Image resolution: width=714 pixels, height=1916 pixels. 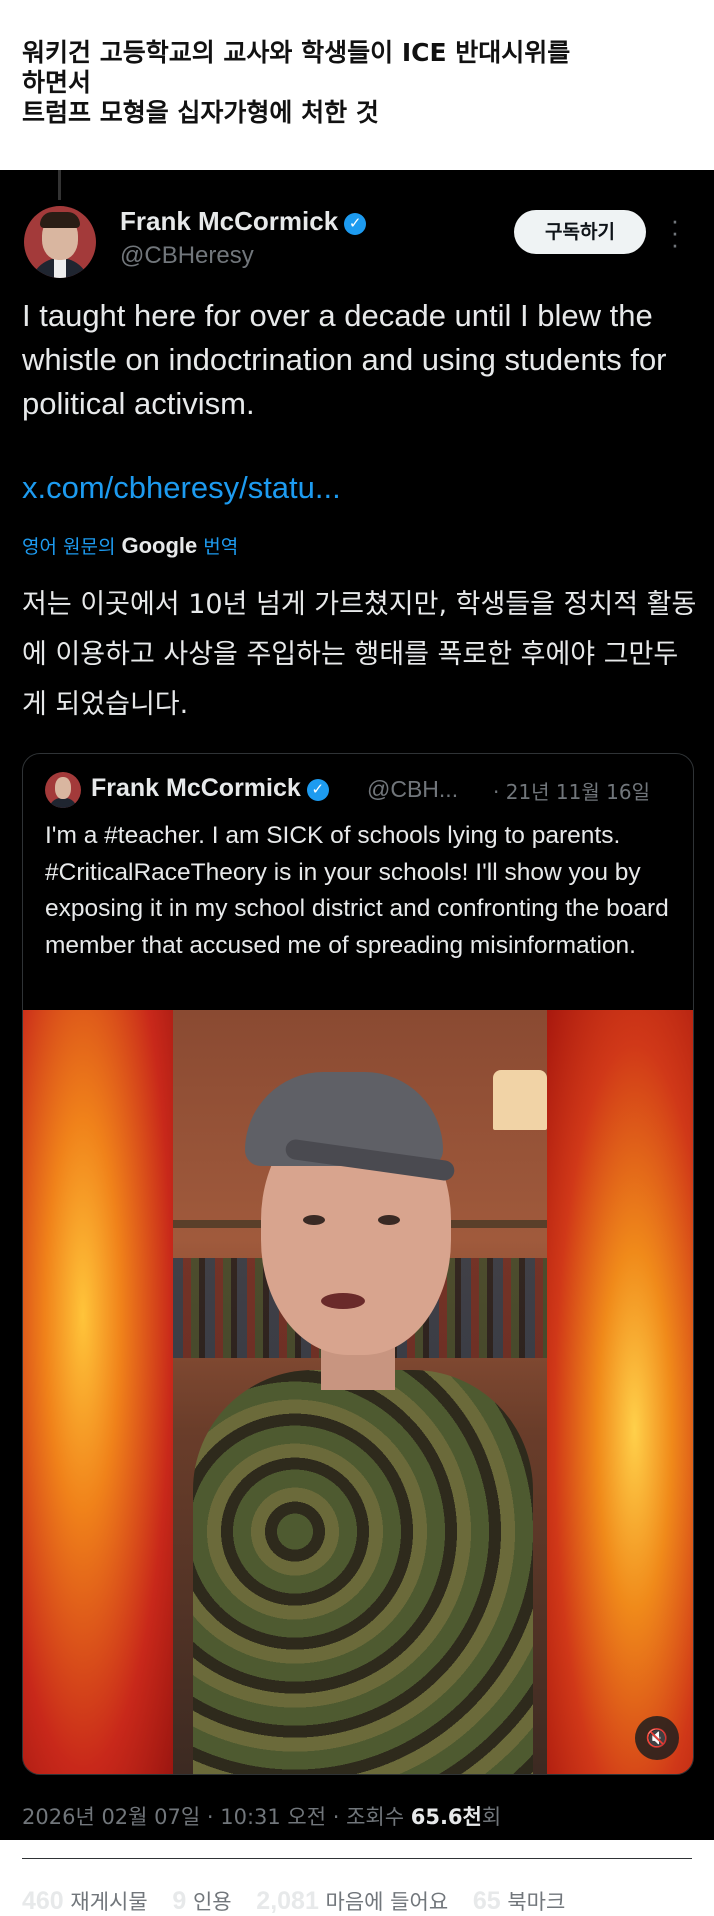 I want to click on engagement-stats: 460 재게시물 9 인용 2,081 마음에 들어요 65 북마크, so click(x=302, y=1901).